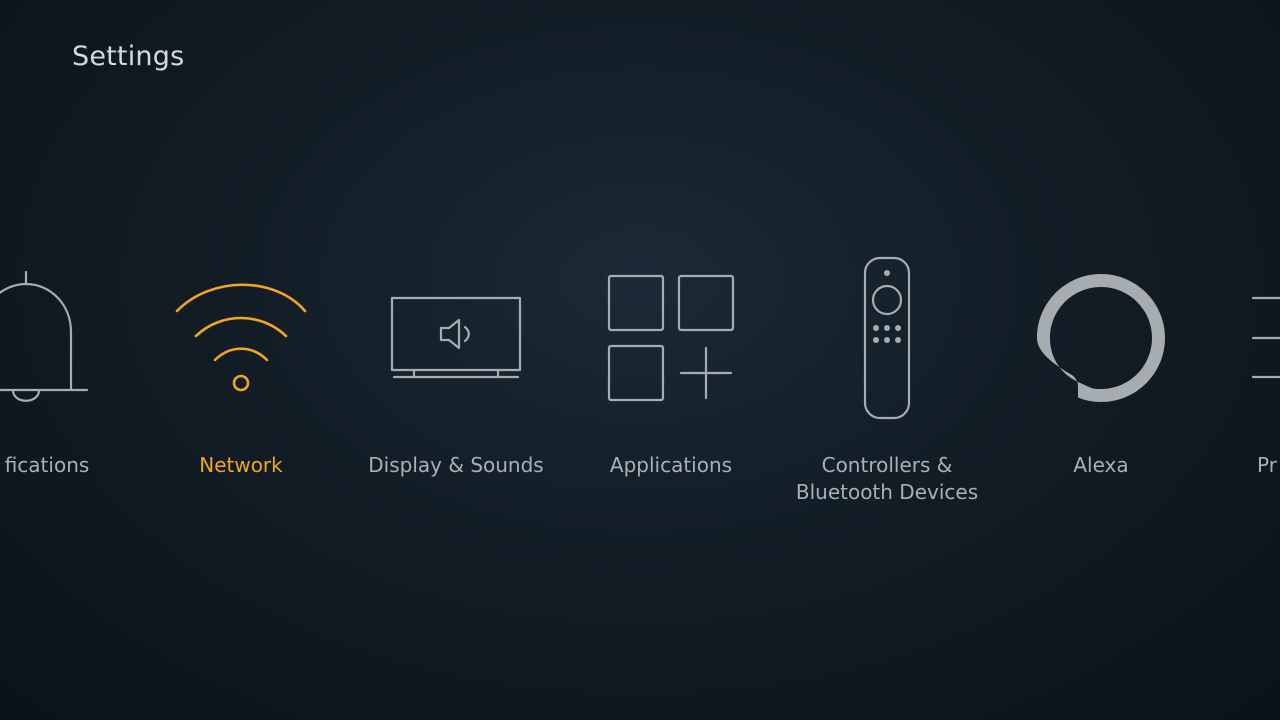 The width and height of the screenshot is (1280, 720). I want to click on tile-label: Network, so click(241, 465).